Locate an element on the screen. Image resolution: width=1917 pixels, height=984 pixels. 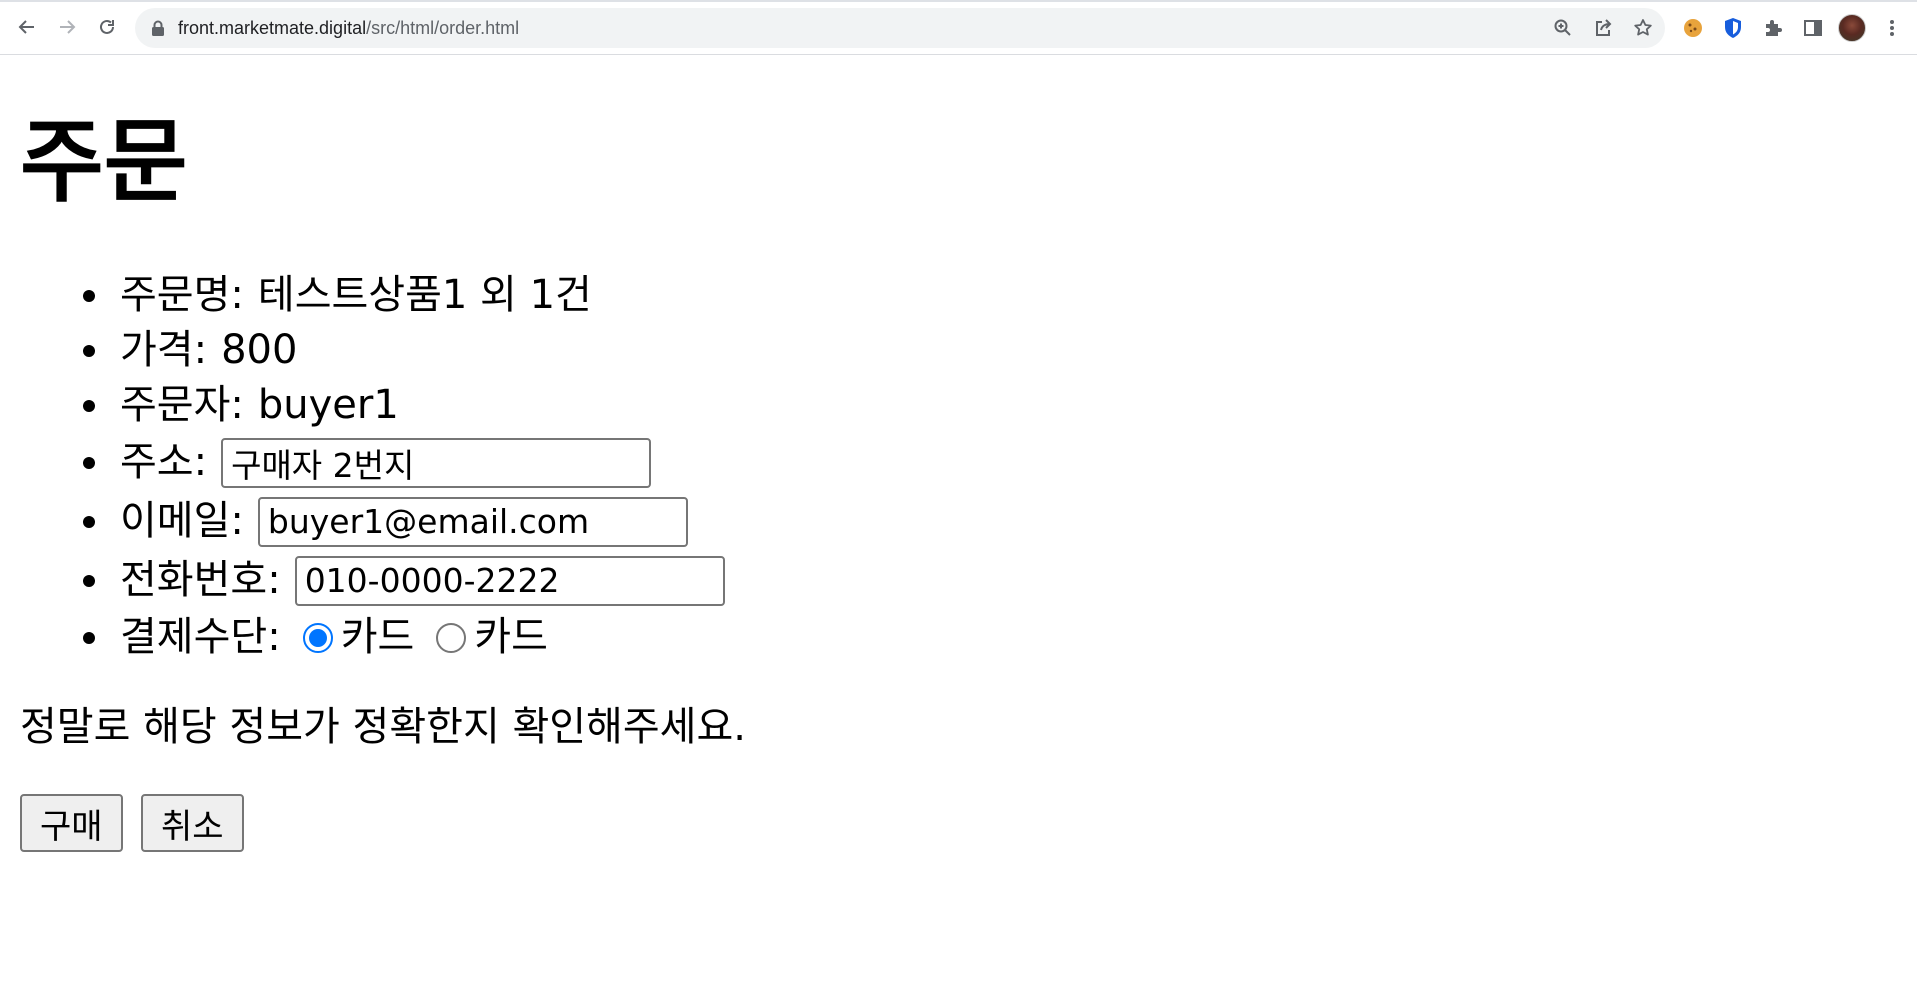
forward-button is located at coordinates (67, 27).